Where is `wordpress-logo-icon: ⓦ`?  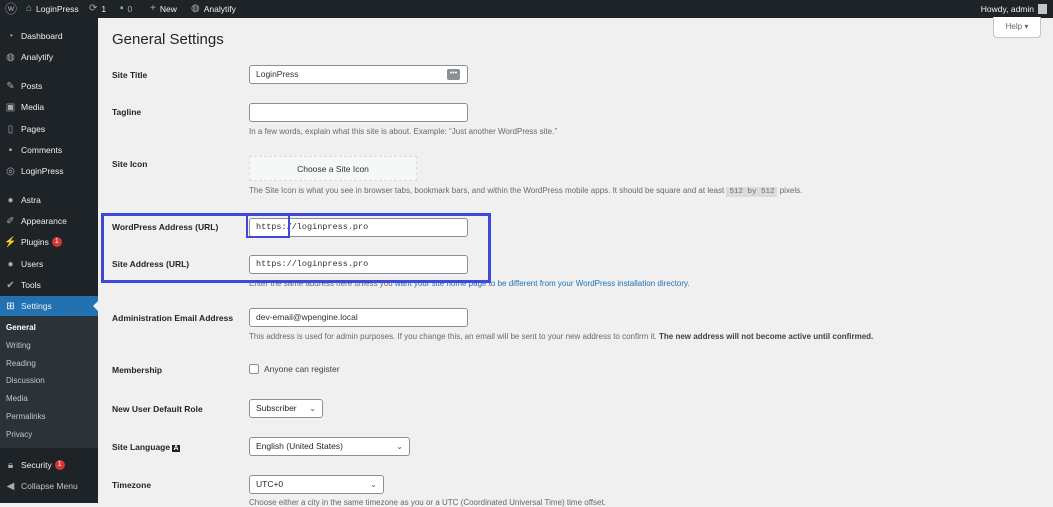
wordpress-logo-icon: ⓦ is located at coordinates (11, 9).